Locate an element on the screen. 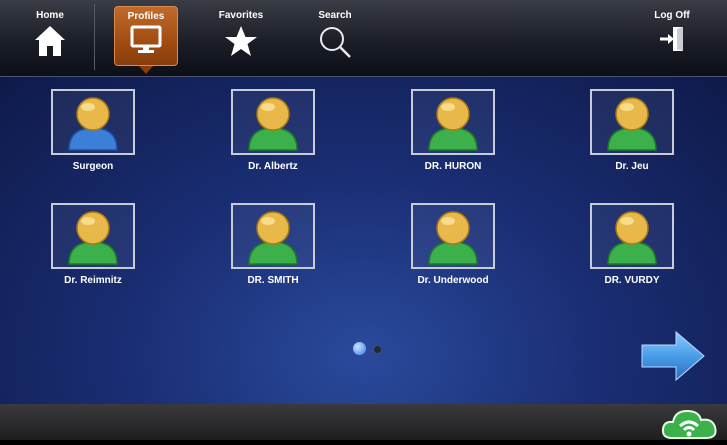 The width and height of the screenshot is (727, 445). nav-home-label: Home is located at coordinates (50, 15).